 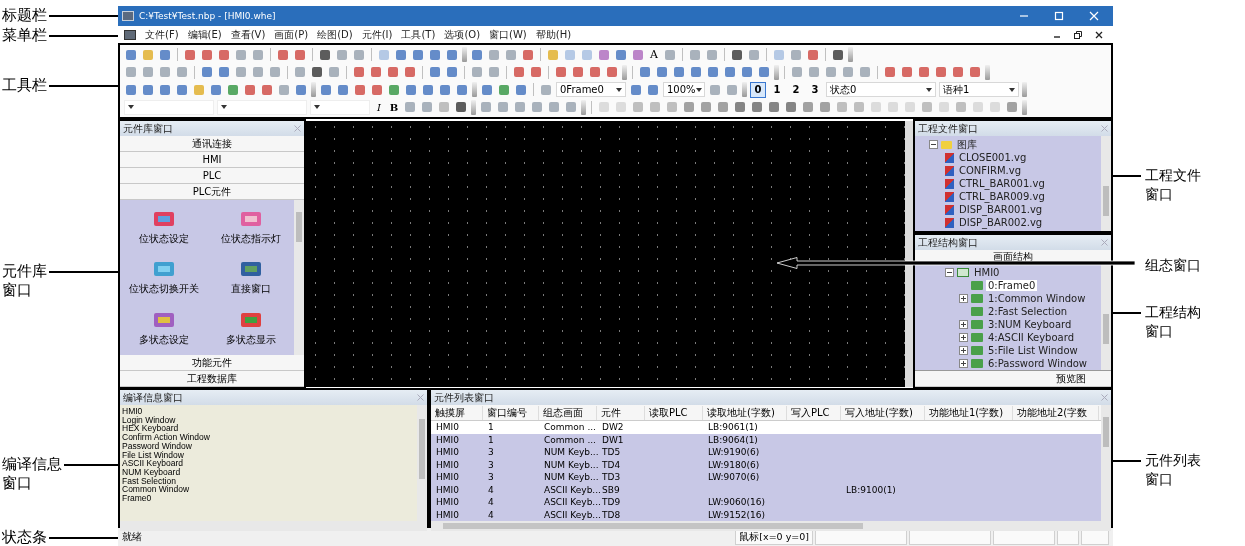 I want to click on column-header: 元件, so click(x=621, y=412).